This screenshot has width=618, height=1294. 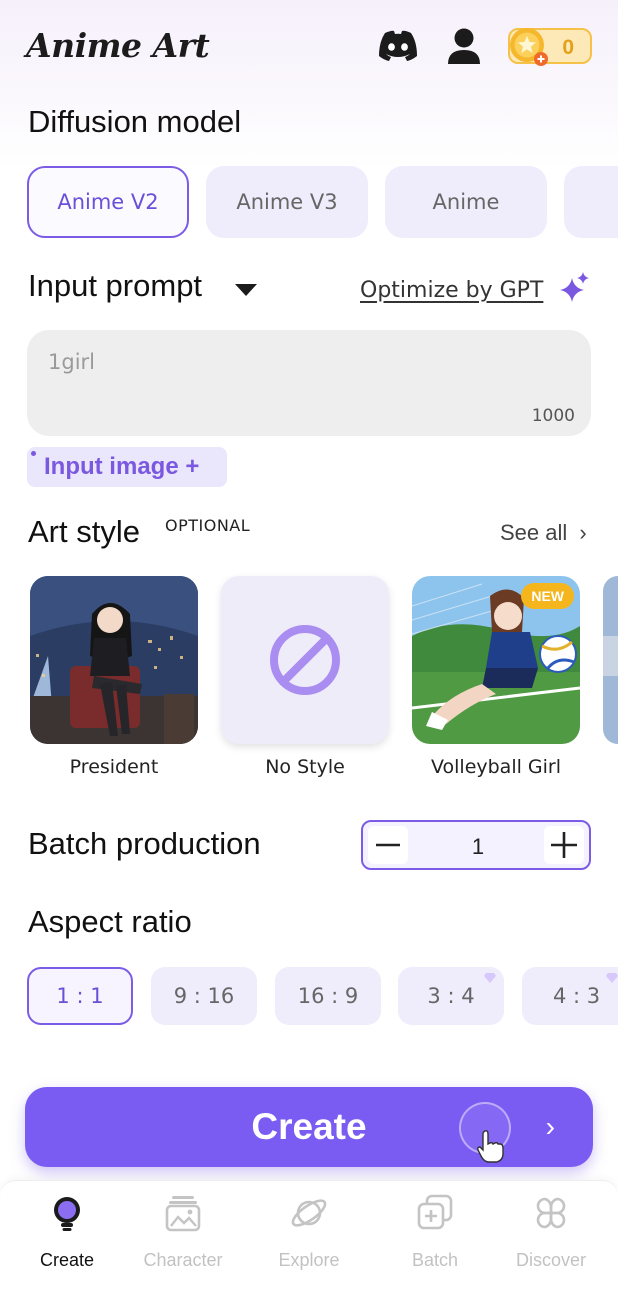 I want to click on aspect-9-16: 9 : 16, so click(x=204, y=996).